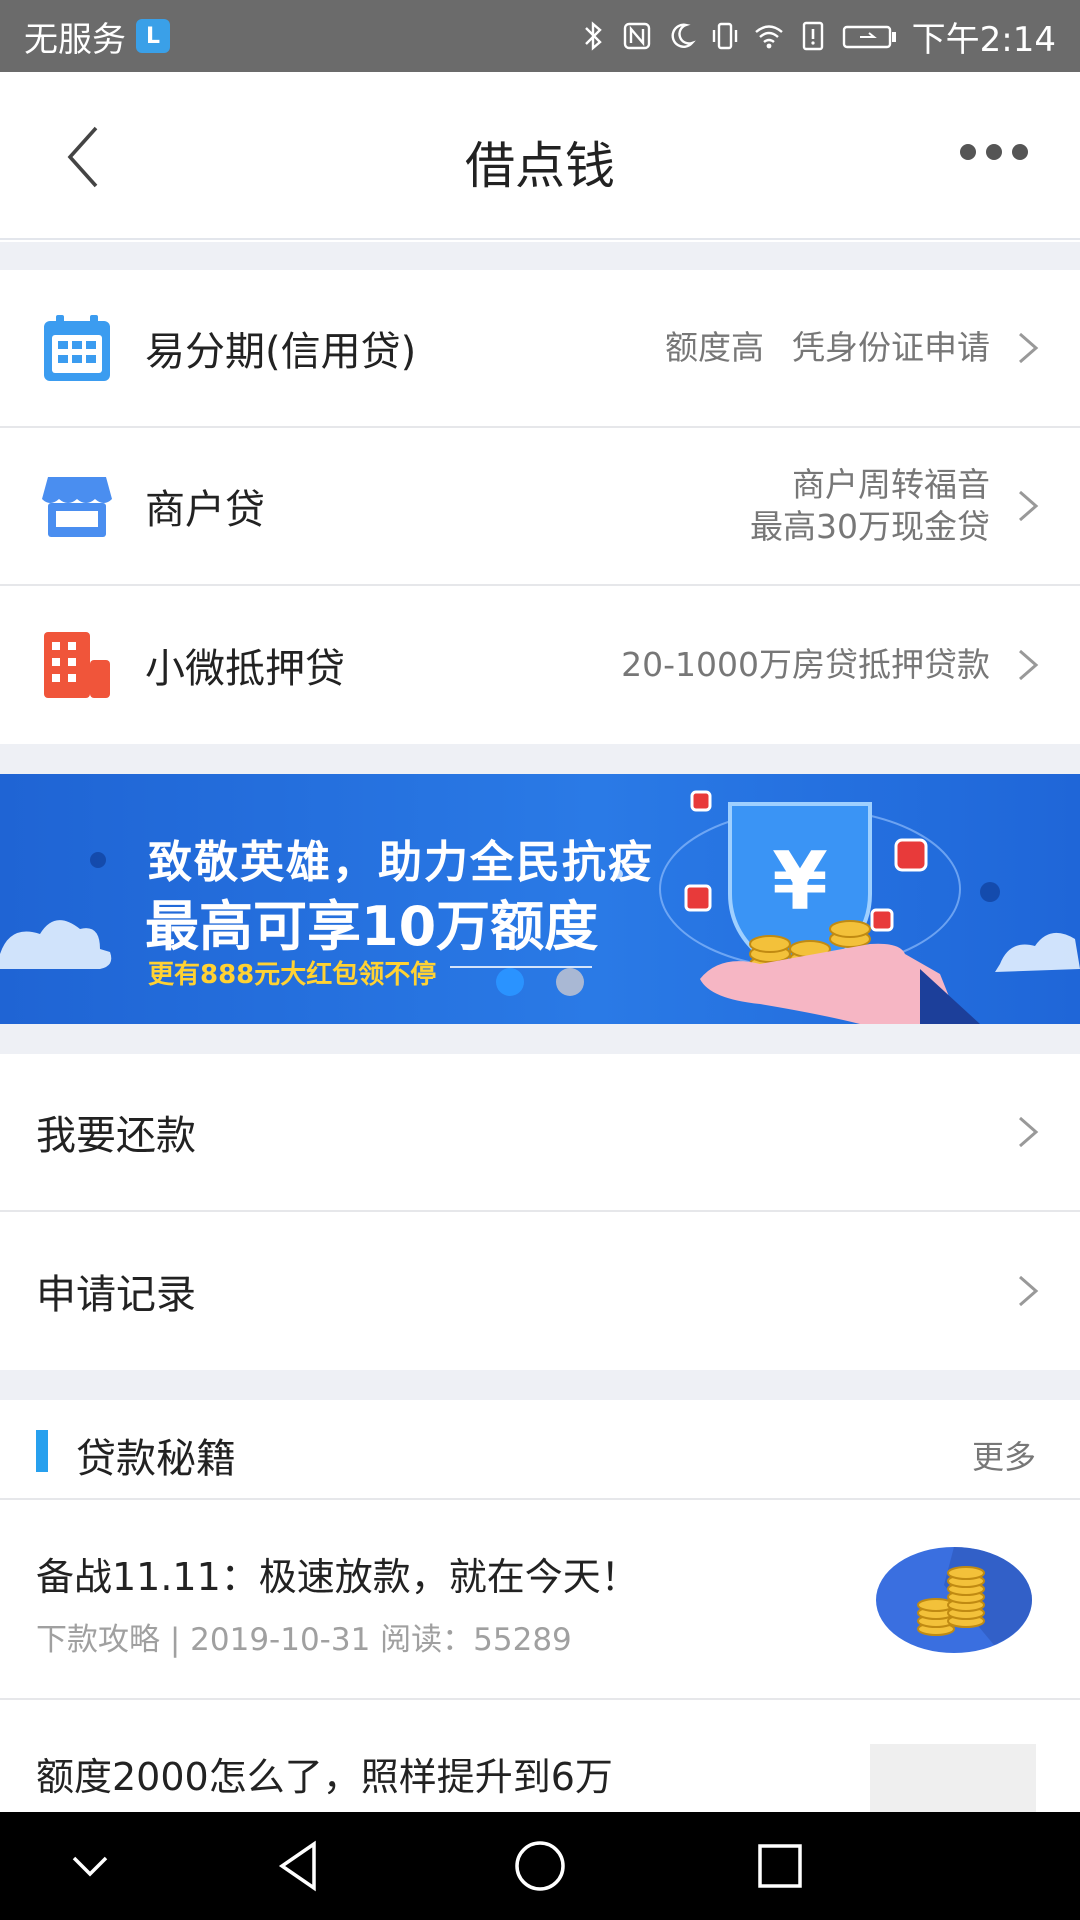 Image resolution: width=1080 pixels, height=1920 pixels. I want to click on system-nav-bar, so click(540, 1866).